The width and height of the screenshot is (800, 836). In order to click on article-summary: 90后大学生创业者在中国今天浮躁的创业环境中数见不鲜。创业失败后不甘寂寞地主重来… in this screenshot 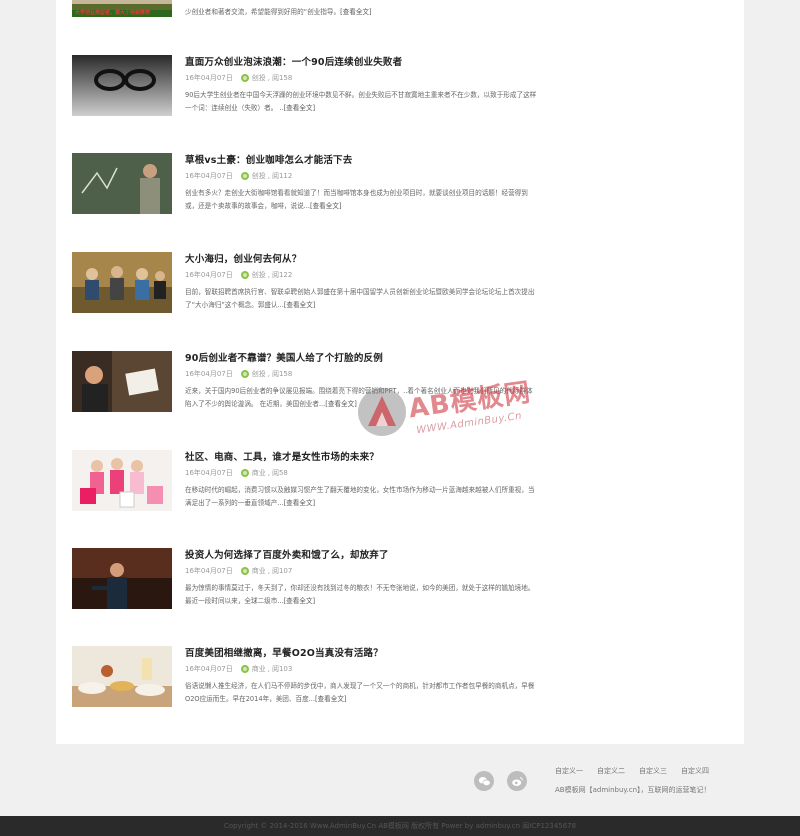, I will do `click(361, 102)`.